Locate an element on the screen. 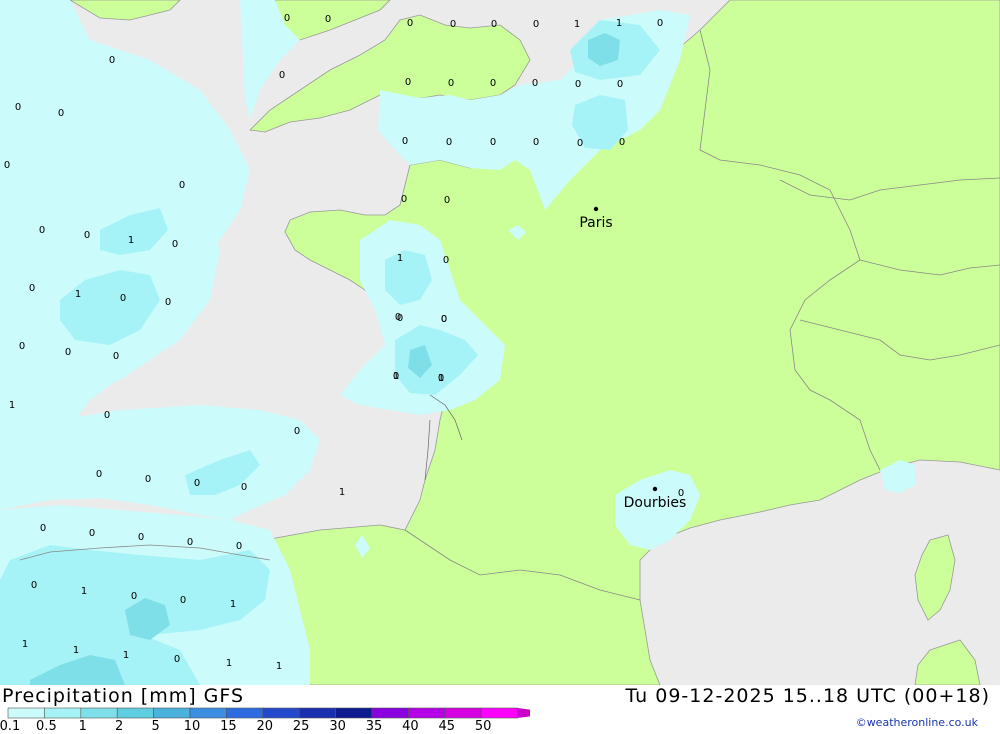  scale-label: 20 is located at coordinates (265, 726).